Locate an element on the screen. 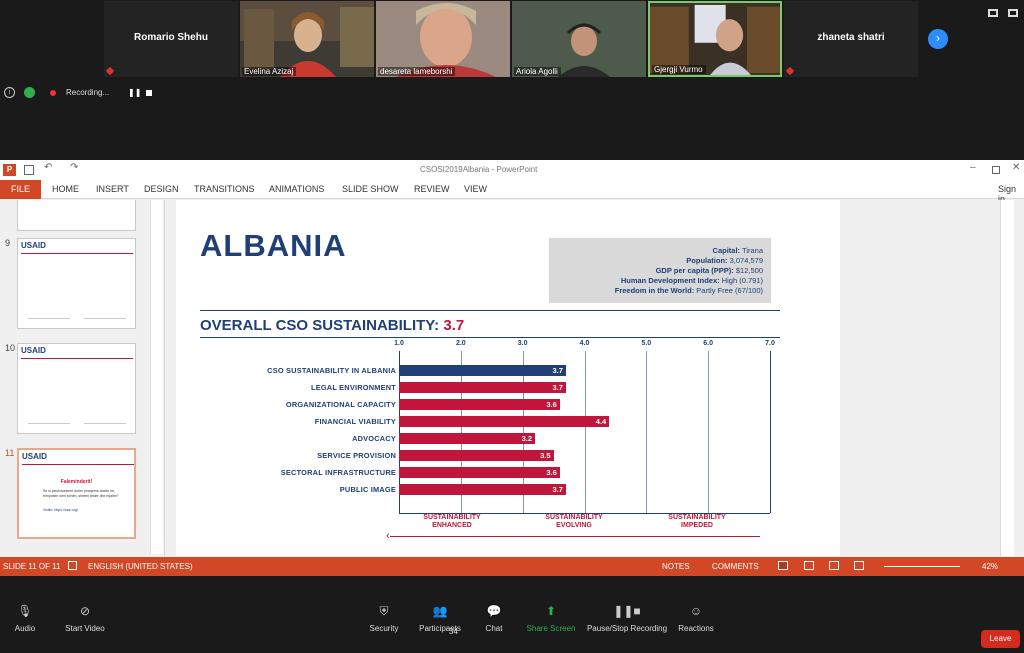 Image resolution: width=1024 pixels, height=653 pixels. tab-view: VIEW is located at coordinates (475, 189).